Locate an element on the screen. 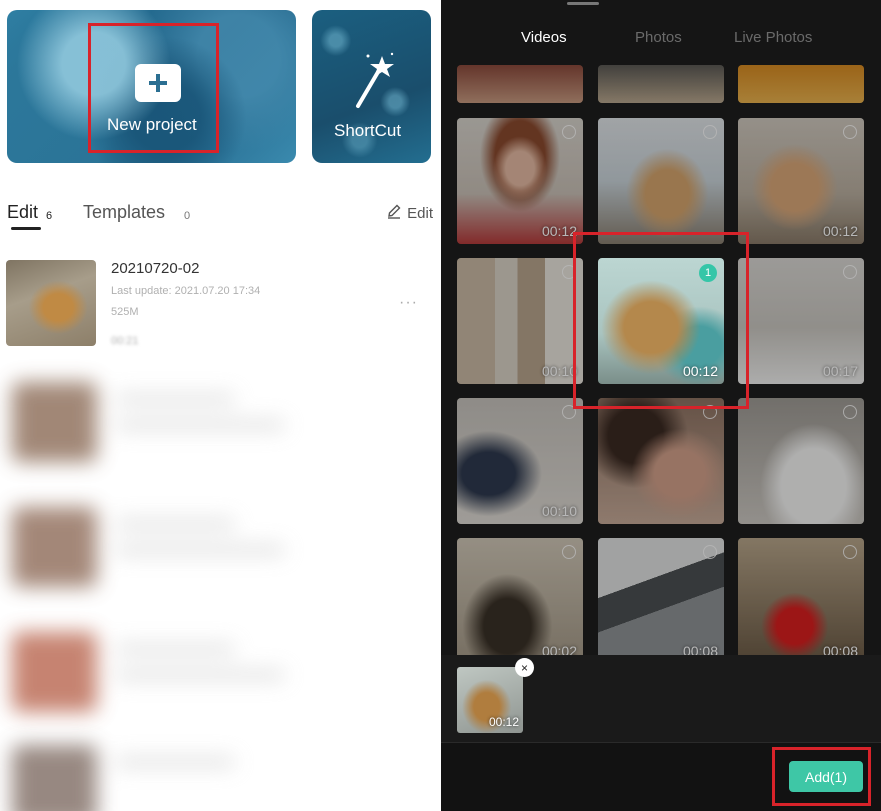 The height and width of the screenshot is (811, 881). video-tile: 00:17 is located at coordinates (801, 321).